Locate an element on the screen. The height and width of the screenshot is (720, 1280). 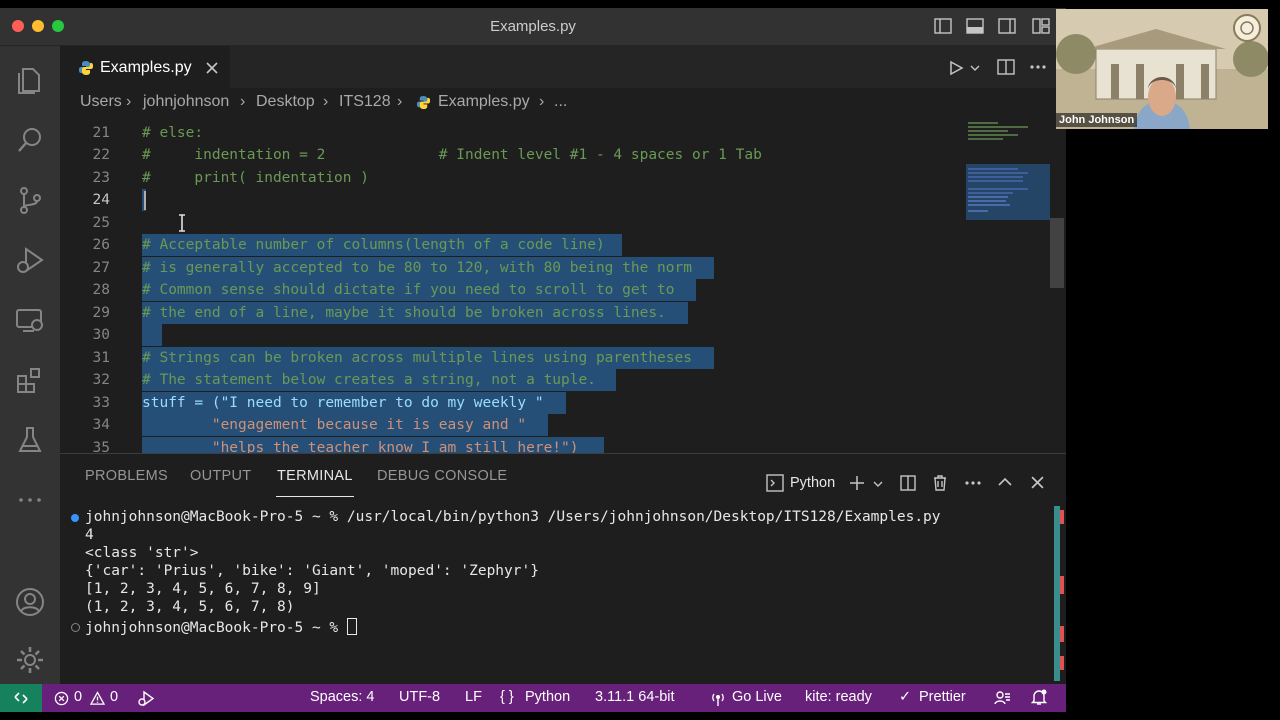
minimap is located at coordinates (1008, 285).